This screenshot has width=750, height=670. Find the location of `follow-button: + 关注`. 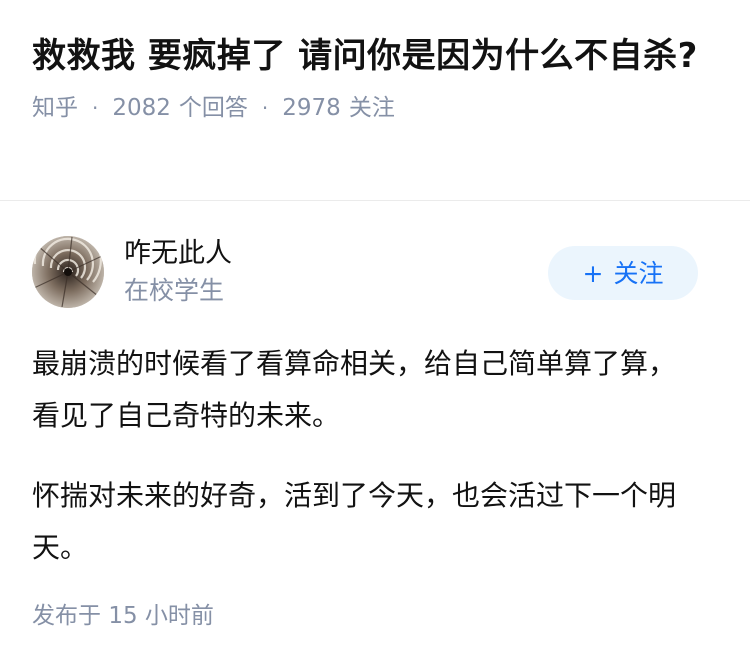

follow-button: + 关注 is located at coordinates (623, 273).